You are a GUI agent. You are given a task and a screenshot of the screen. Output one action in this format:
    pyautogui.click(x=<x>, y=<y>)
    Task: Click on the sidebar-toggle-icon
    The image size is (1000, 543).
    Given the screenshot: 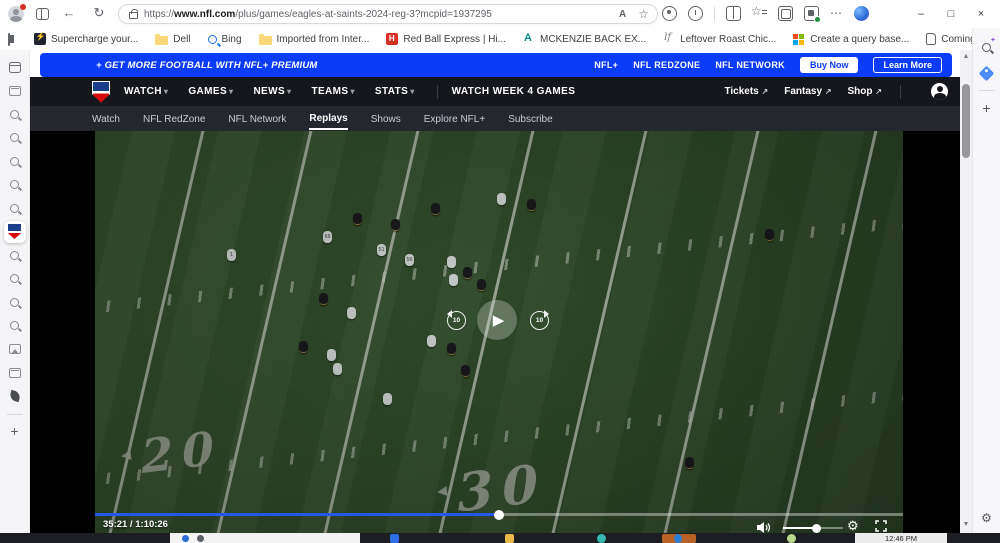 What is the action you would take?
    pyautogui.click(x=11, y=39)
    